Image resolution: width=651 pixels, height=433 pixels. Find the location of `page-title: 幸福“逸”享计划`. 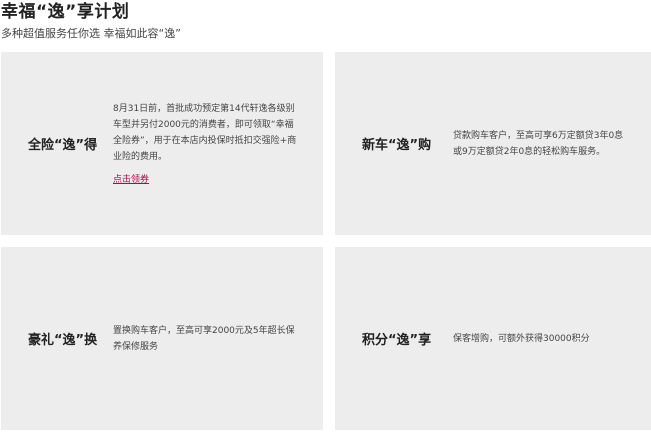

page-title: 幸福“逸”享计划 is located at coordinates (65, 12).